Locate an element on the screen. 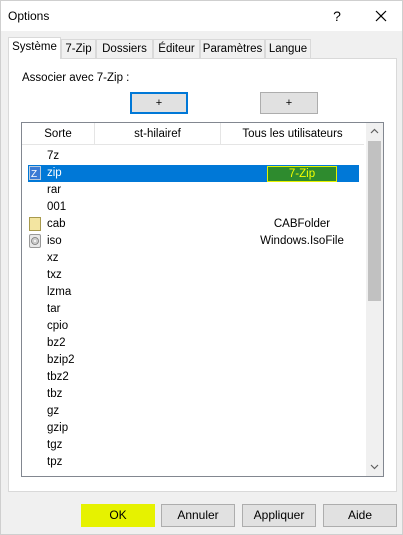  help-button: Aide is located at coordinates (360, 515).